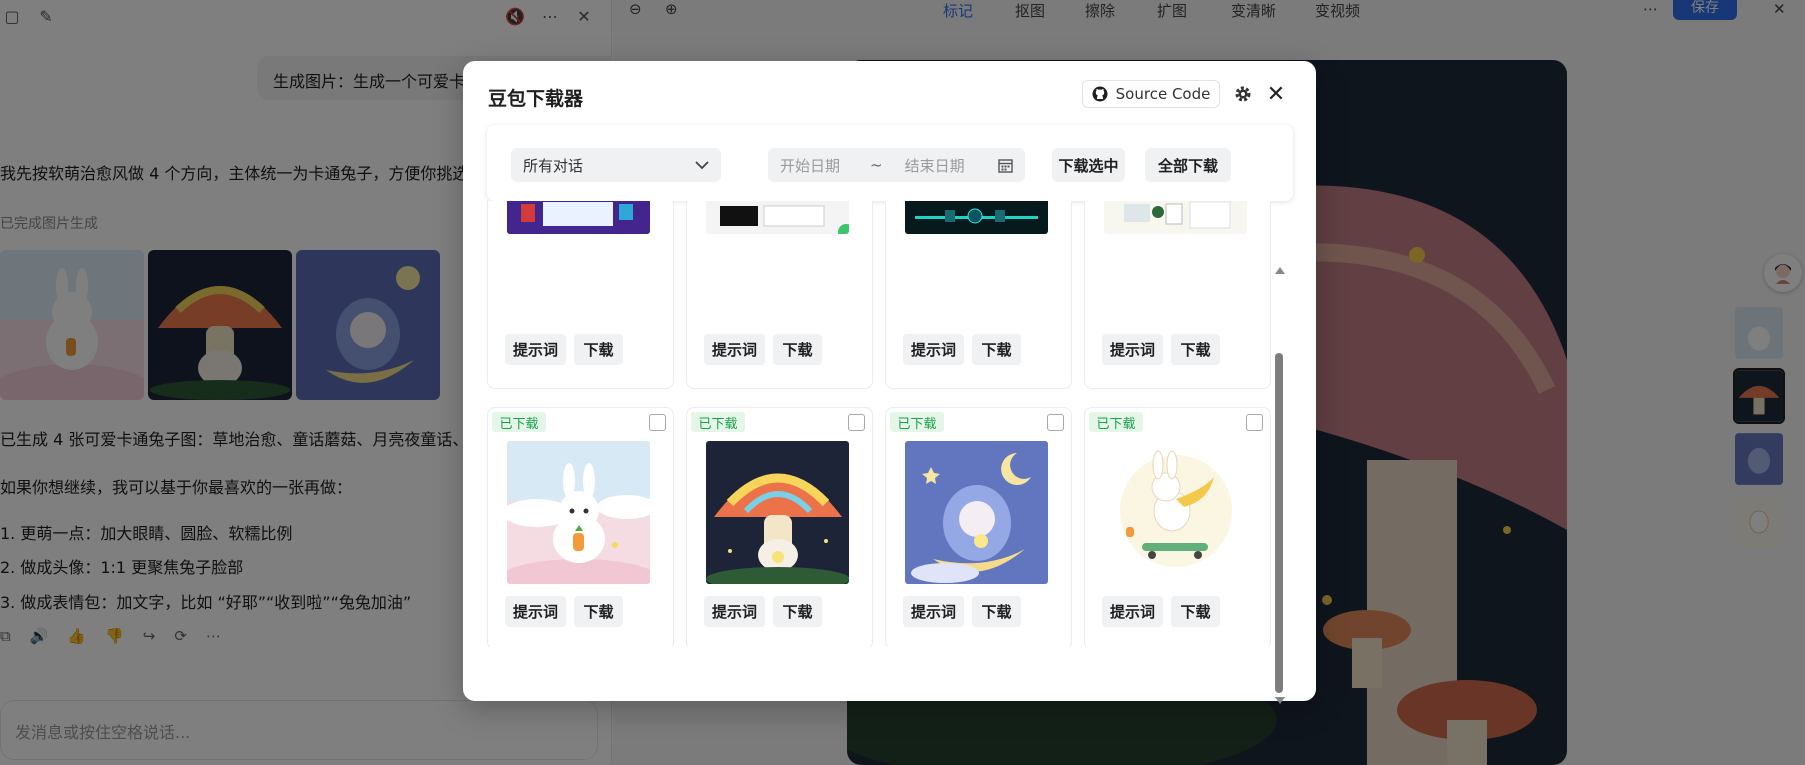 The width and height of the screenshot is (1805, 765). Describe the element at coordinates (616, 165) in the screenshot. I see `conversation-select: 所有对话` at that location.